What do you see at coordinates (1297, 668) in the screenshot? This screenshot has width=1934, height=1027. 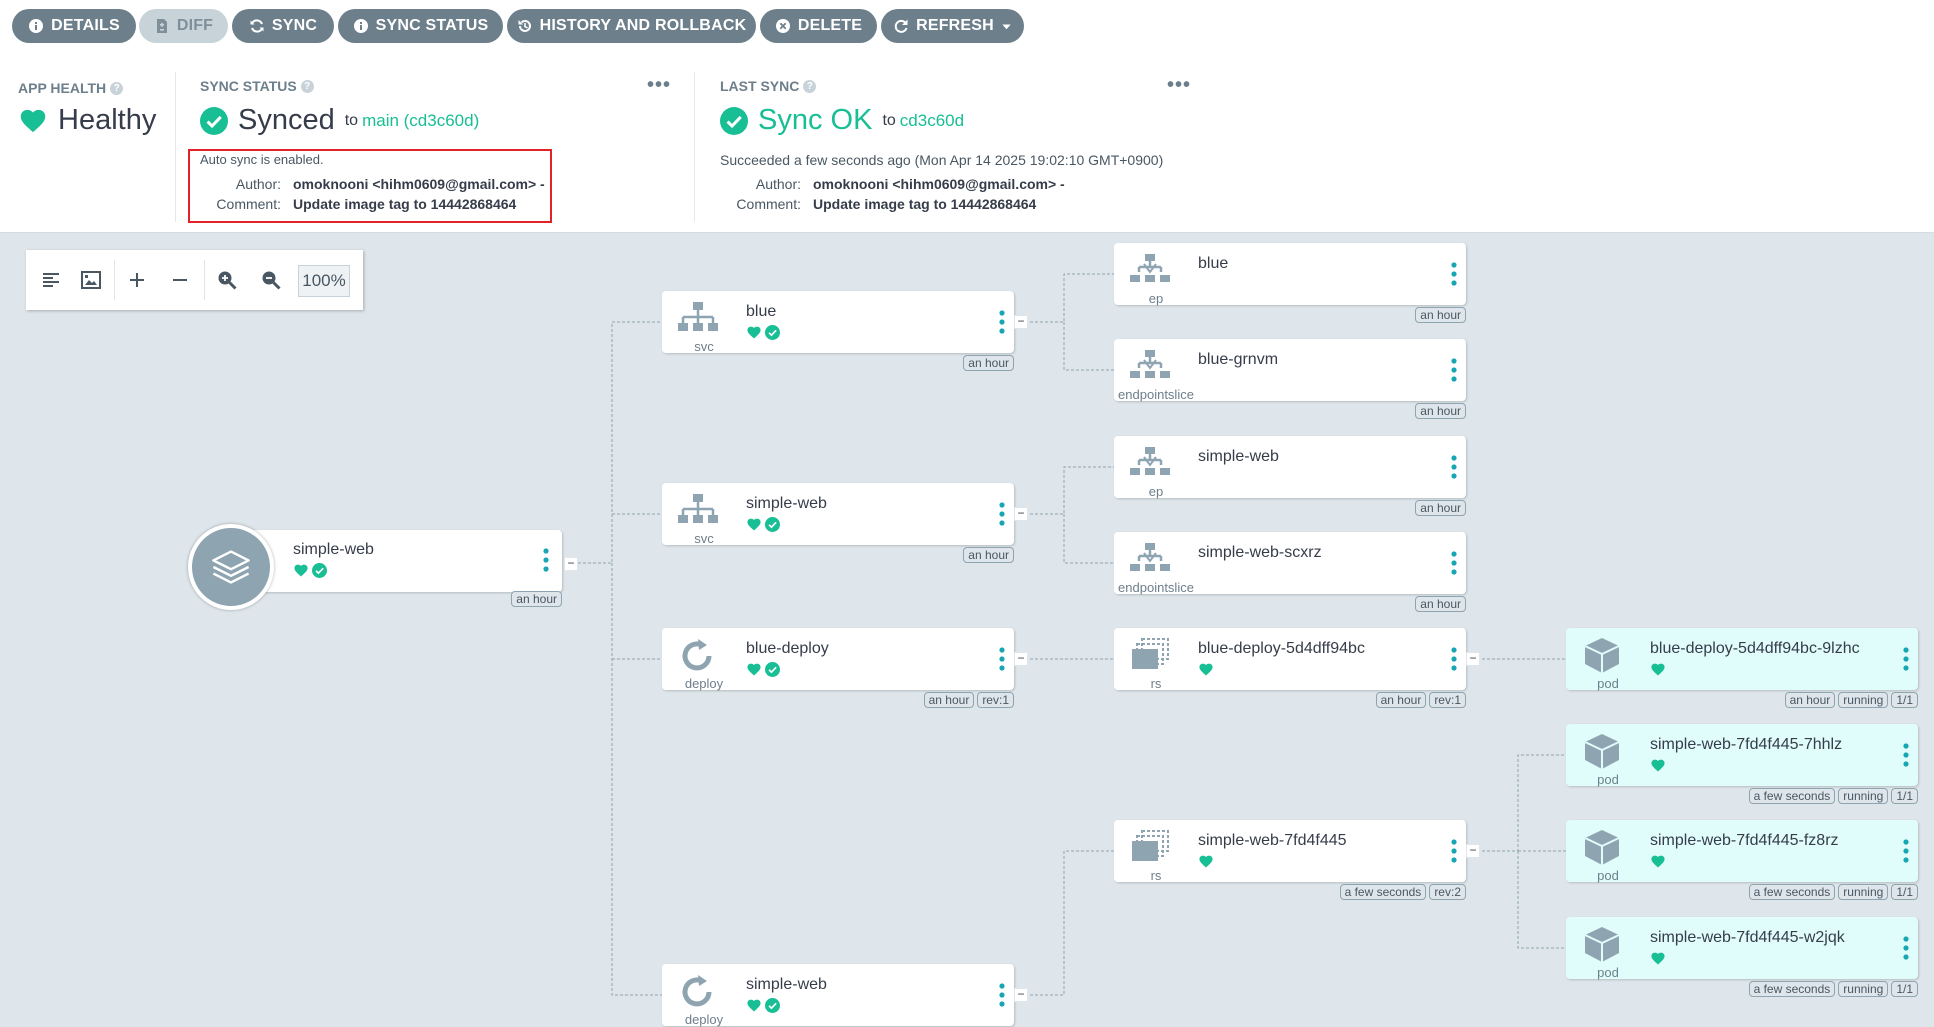 I see `resource-node-rs: rs blue-deploy-5d4dff94bc − an hour rev:1` at bounding box center [1297, 668].